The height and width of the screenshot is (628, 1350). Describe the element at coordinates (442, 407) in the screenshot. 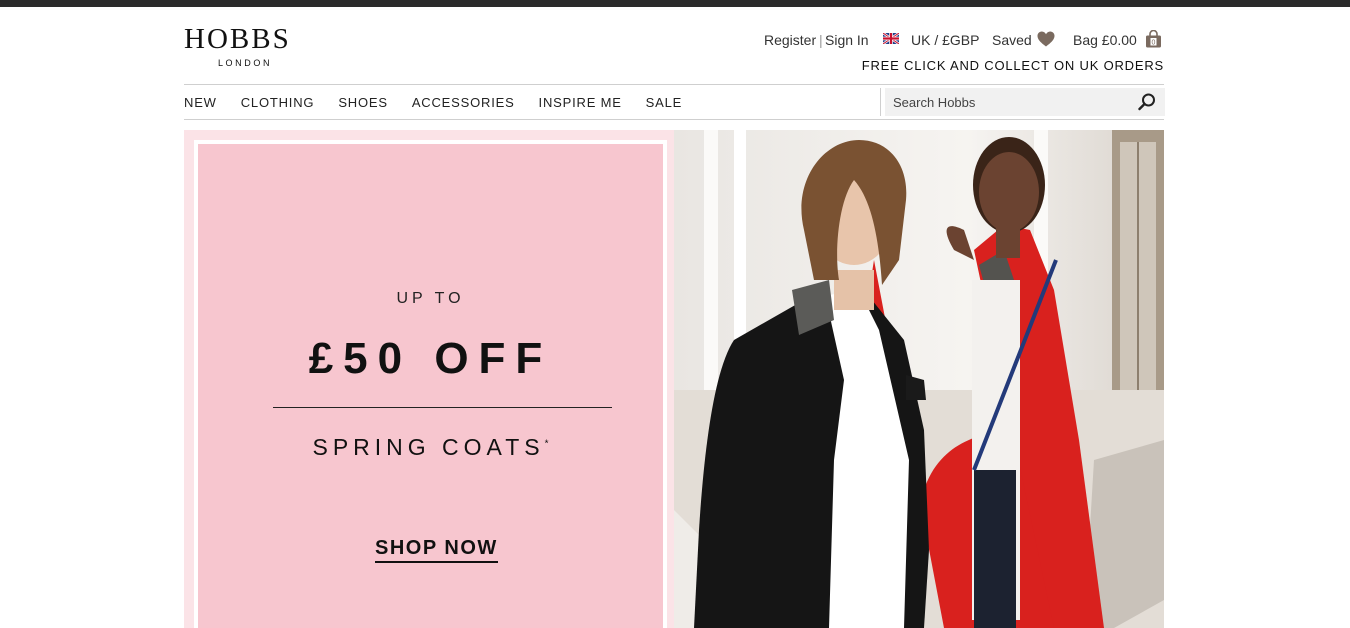

I see `promo-divider` at that location.